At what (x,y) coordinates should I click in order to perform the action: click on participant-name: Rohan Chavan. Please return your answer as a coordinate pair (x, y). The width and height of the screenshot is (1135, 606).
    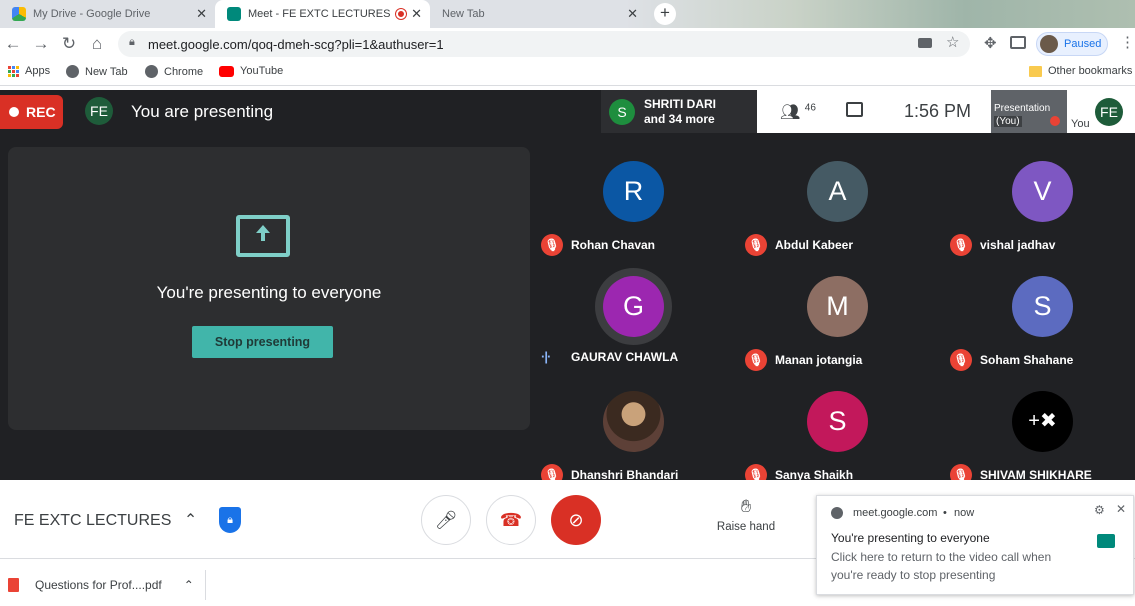
    Looking at the image, I should click on (613, 245).